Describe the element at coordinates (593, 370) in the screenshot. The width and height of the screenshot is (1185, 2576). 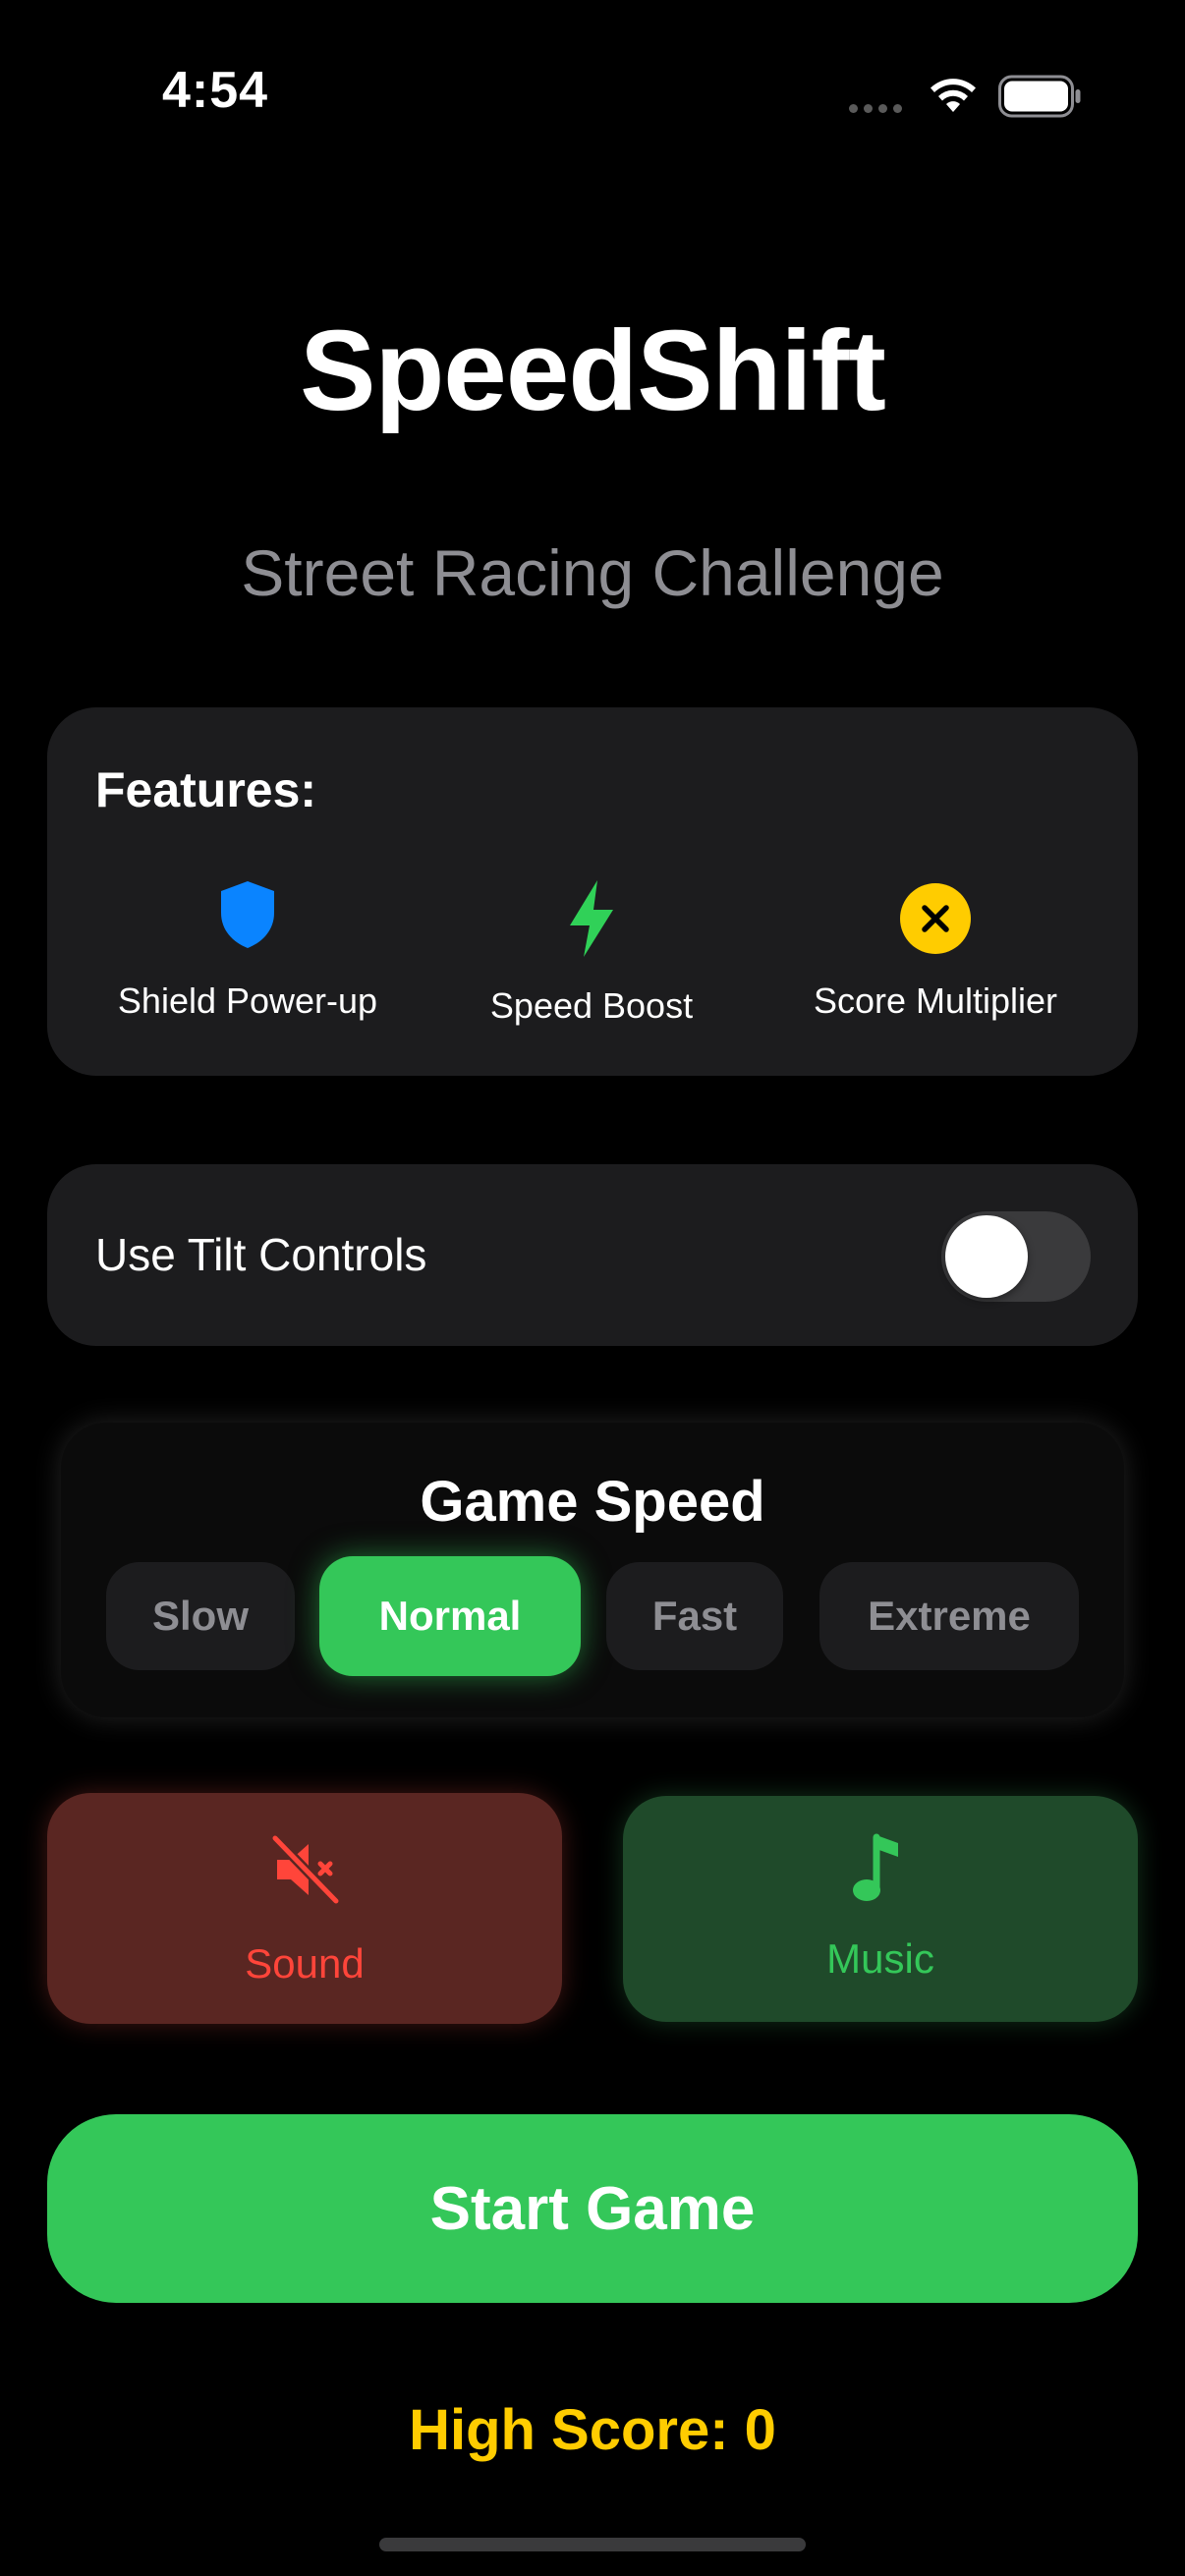
I see `app-title: SpeedShift` at that location.